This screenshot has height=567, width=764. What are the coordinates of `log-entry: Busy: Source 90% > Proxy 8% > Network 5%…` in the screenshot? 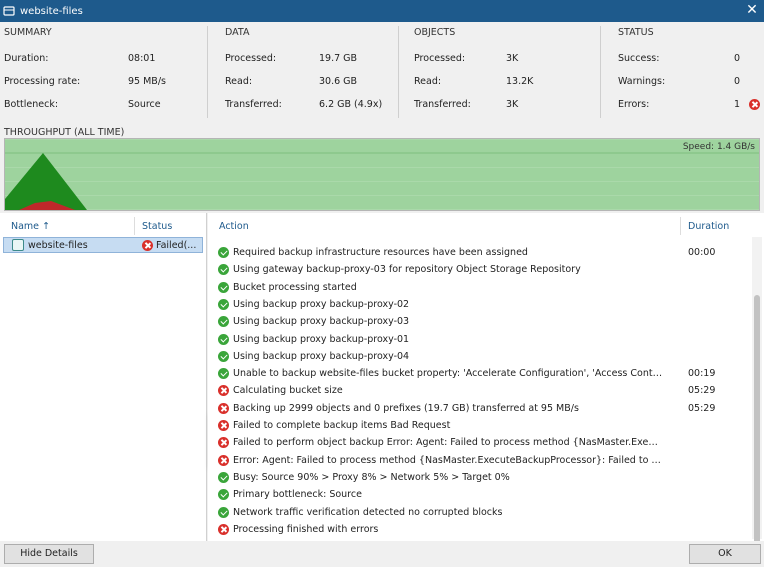 It's located at (478, 477).